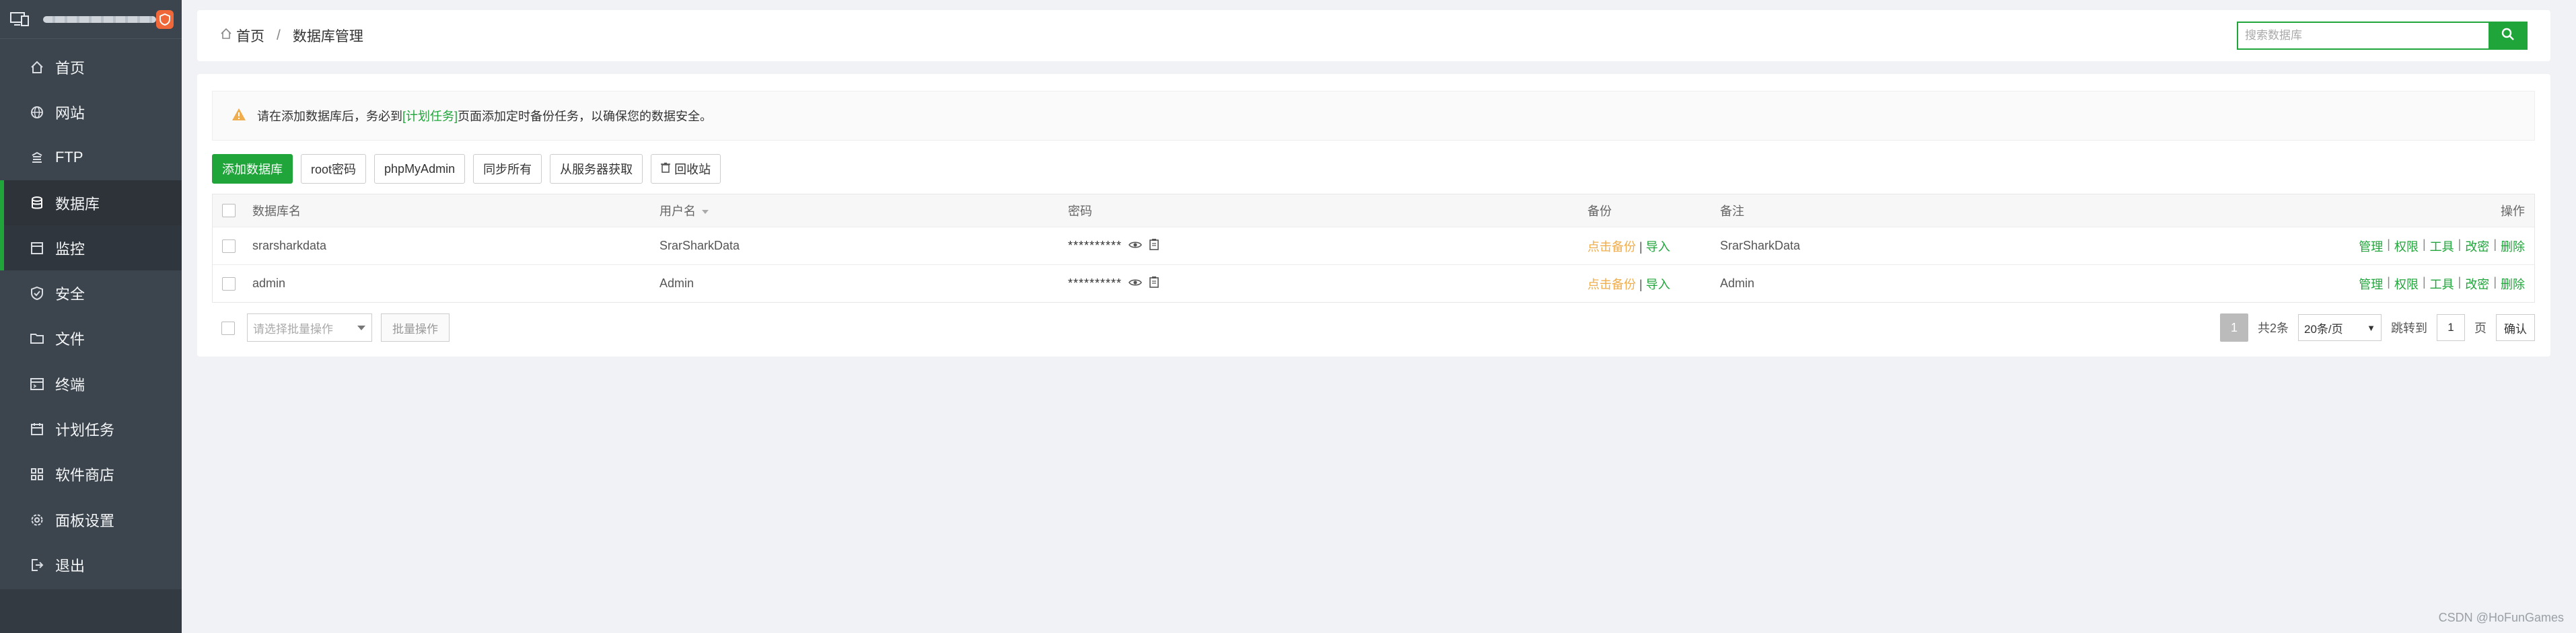  I want to click on brand-bar, so click(91, 19).